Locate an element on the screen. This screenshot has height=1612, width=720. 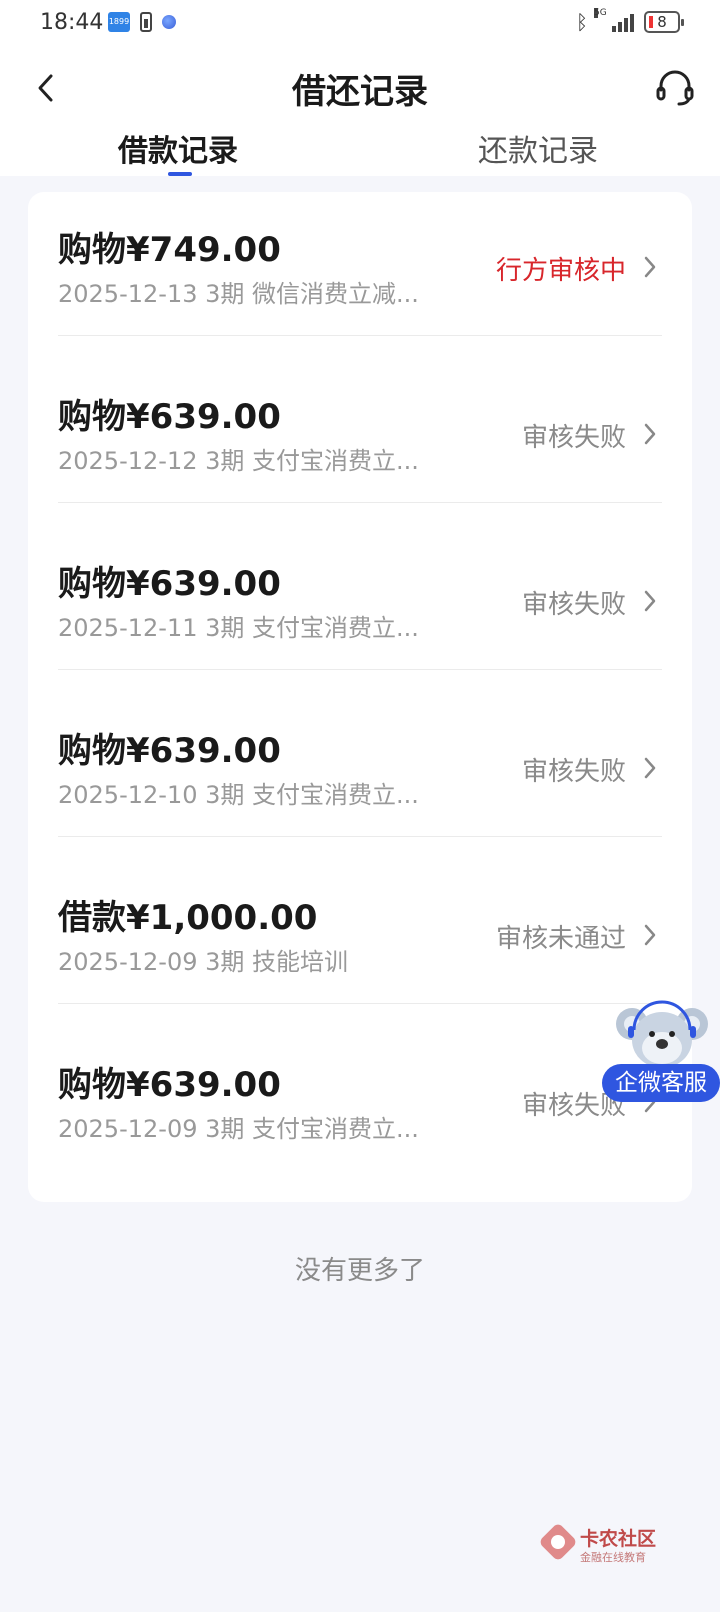
record-row: 购物¥639.00 2025-12-12 3期 支付宝消费立... 审核失败 is located at coordinates (360, 445).